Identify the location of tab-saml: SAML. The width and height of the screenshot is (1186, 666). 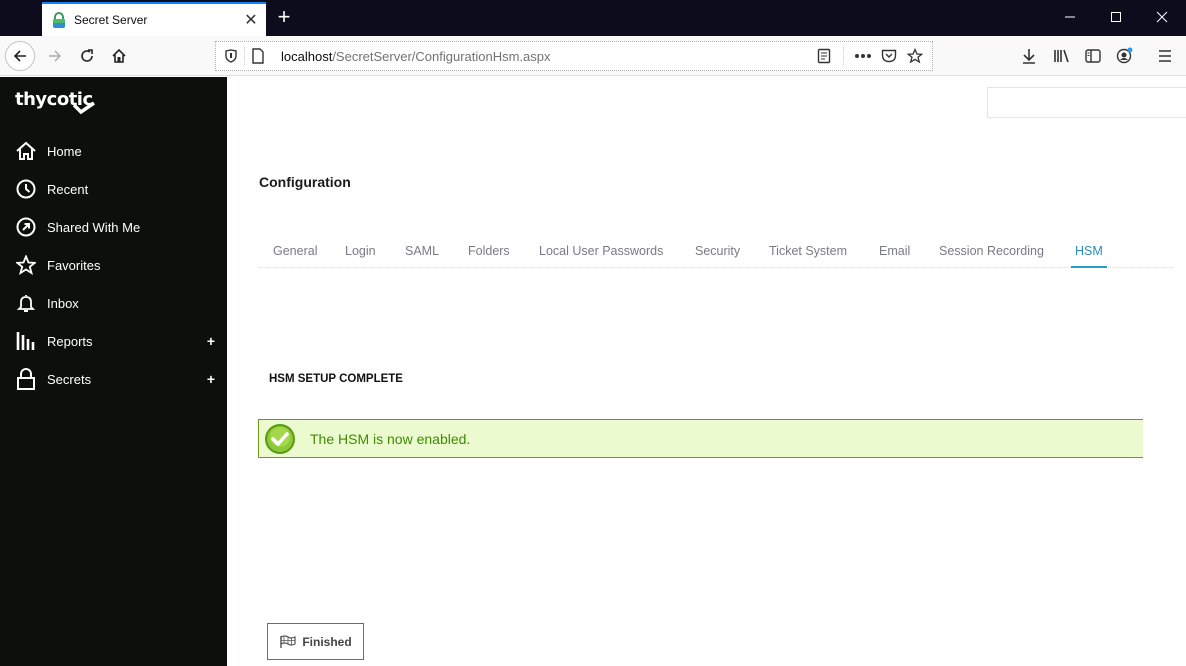
(422, 251).